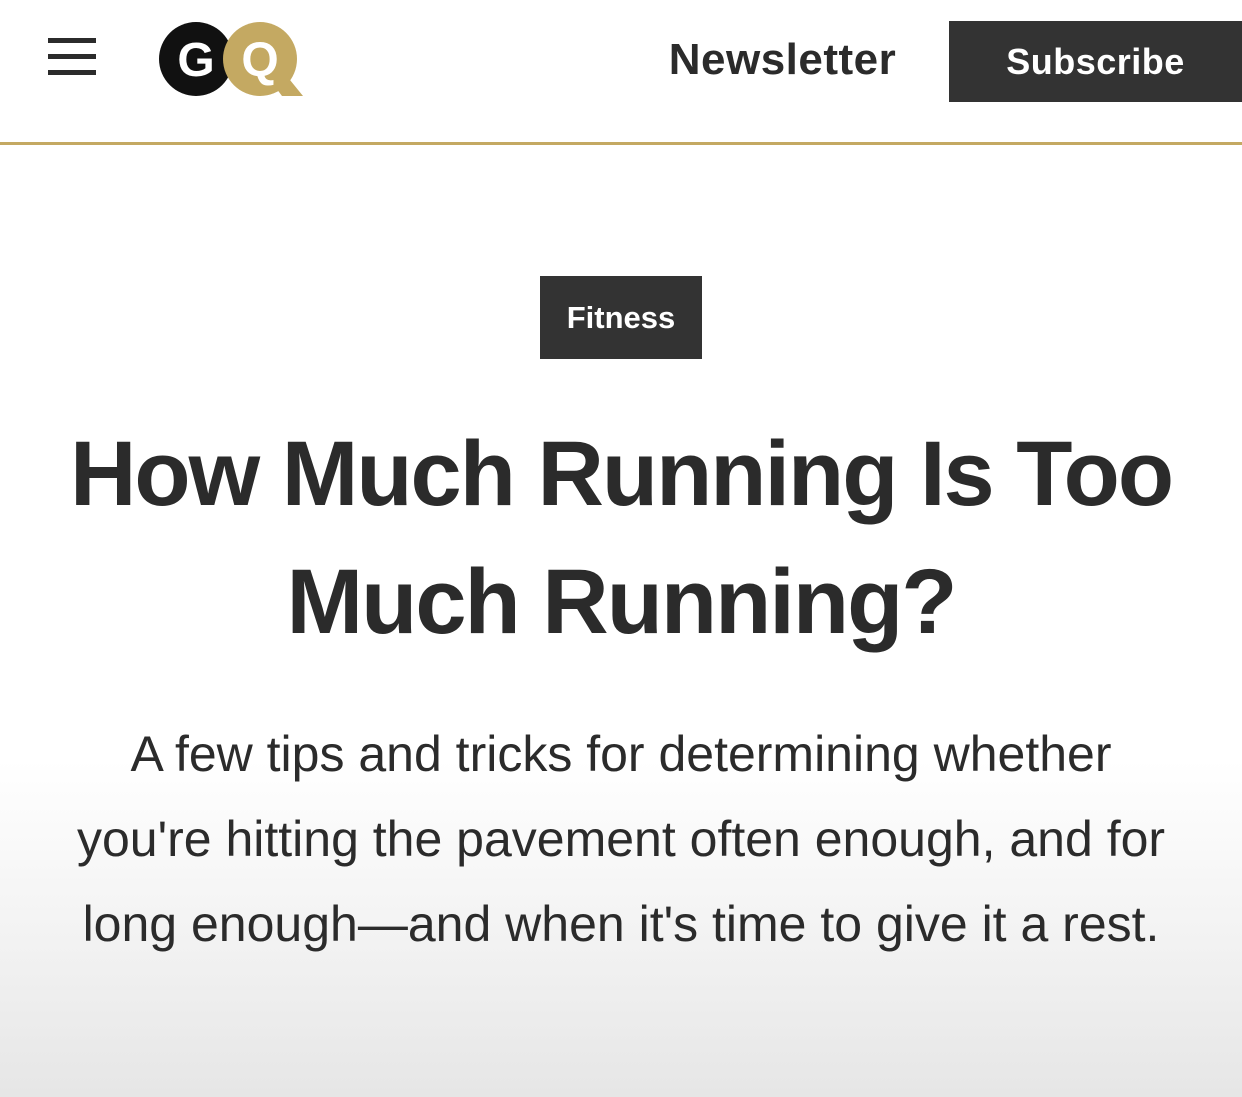 This screenshot has height=1097, width=1242. Describe the element at coordinates (259, 60) in the screenshot. I see `logo-q-letter: Q` at that location.